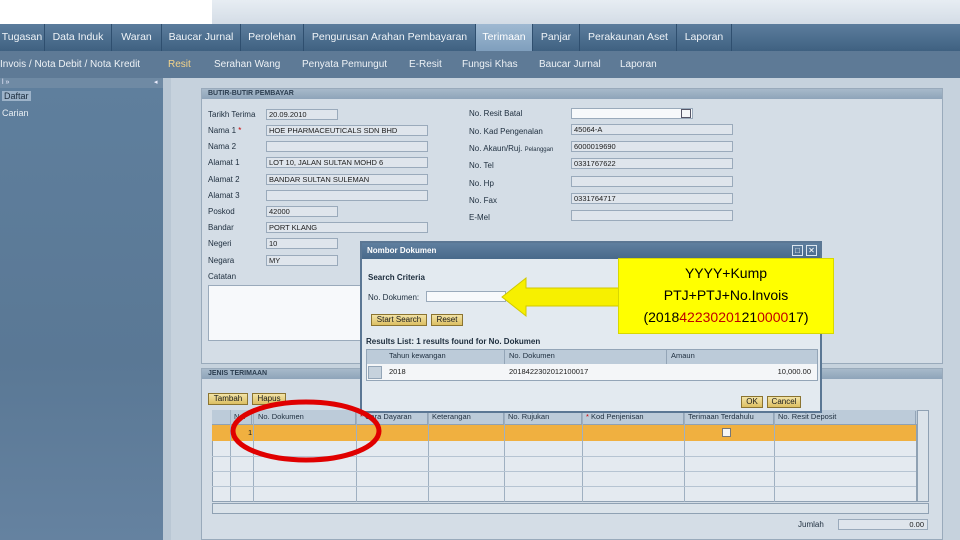 This screenshot has width=960, height=540. I want to click on kad-pengenalan-label: No. Kad Pengenalan, so click(506, 131).